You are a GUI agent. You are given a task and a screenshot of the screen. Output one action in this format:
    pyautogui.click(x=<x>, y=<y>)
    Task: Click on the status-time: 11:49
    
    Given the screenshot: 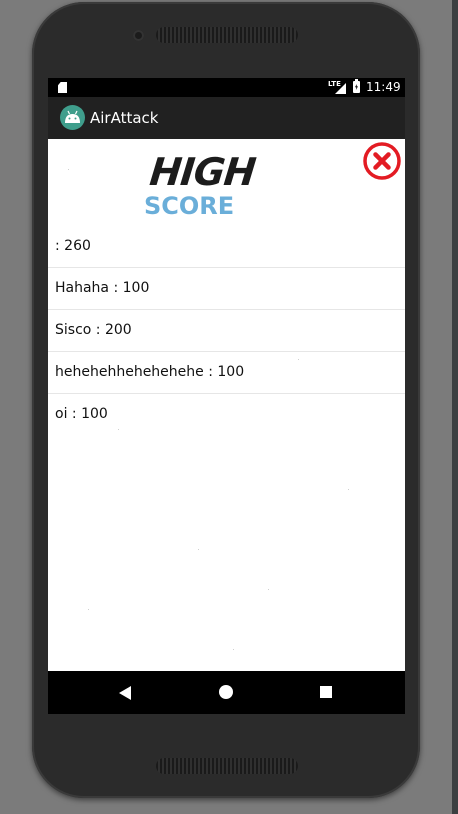 What is the action you would take?
    pyautogui.click(x=383, y=87)
    